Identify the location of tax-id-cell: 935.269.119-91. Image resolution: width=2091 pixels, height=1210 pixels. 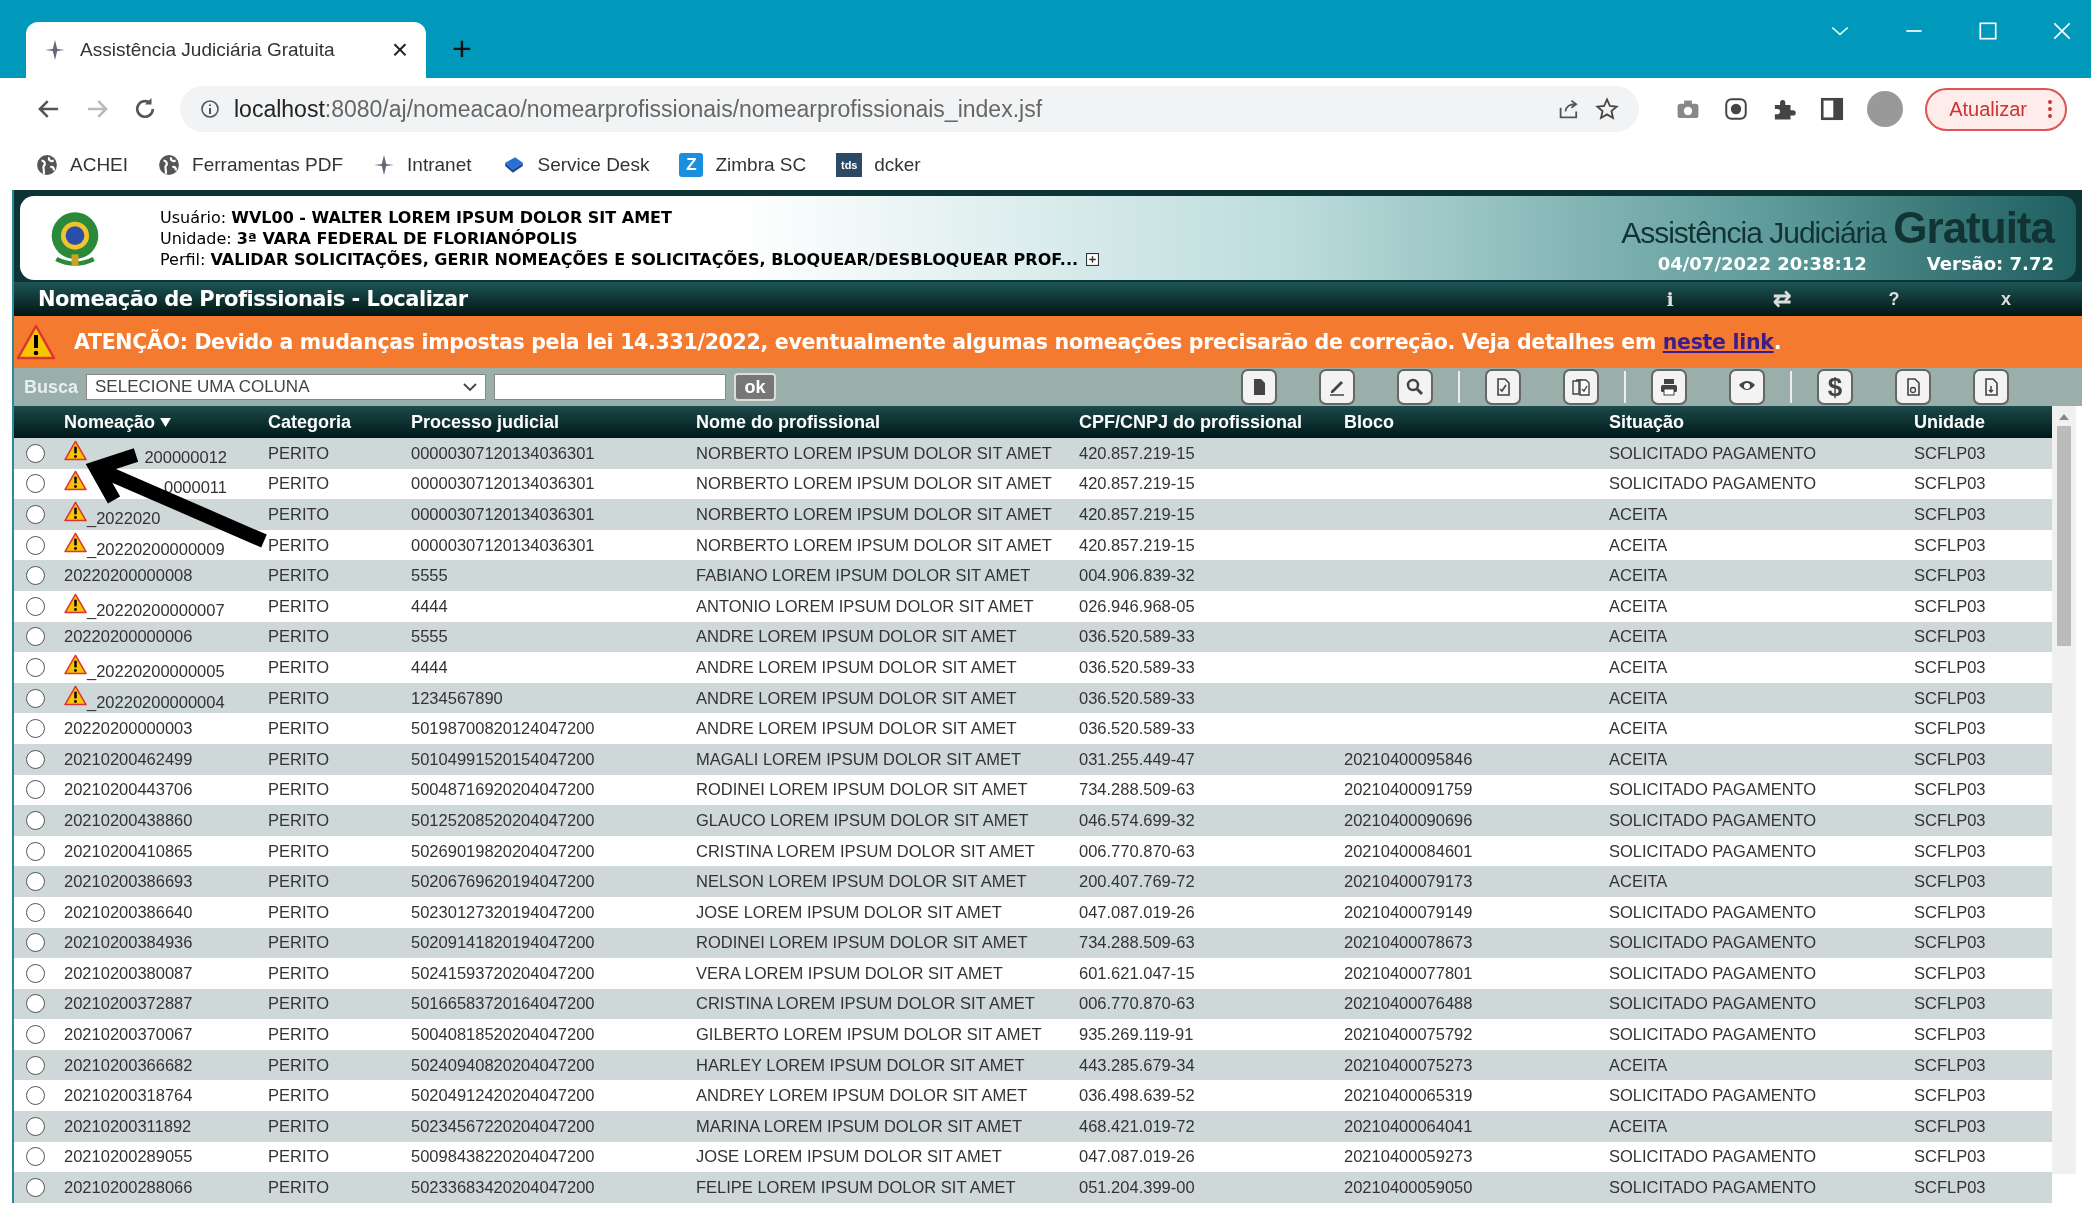
(1136, 1035).